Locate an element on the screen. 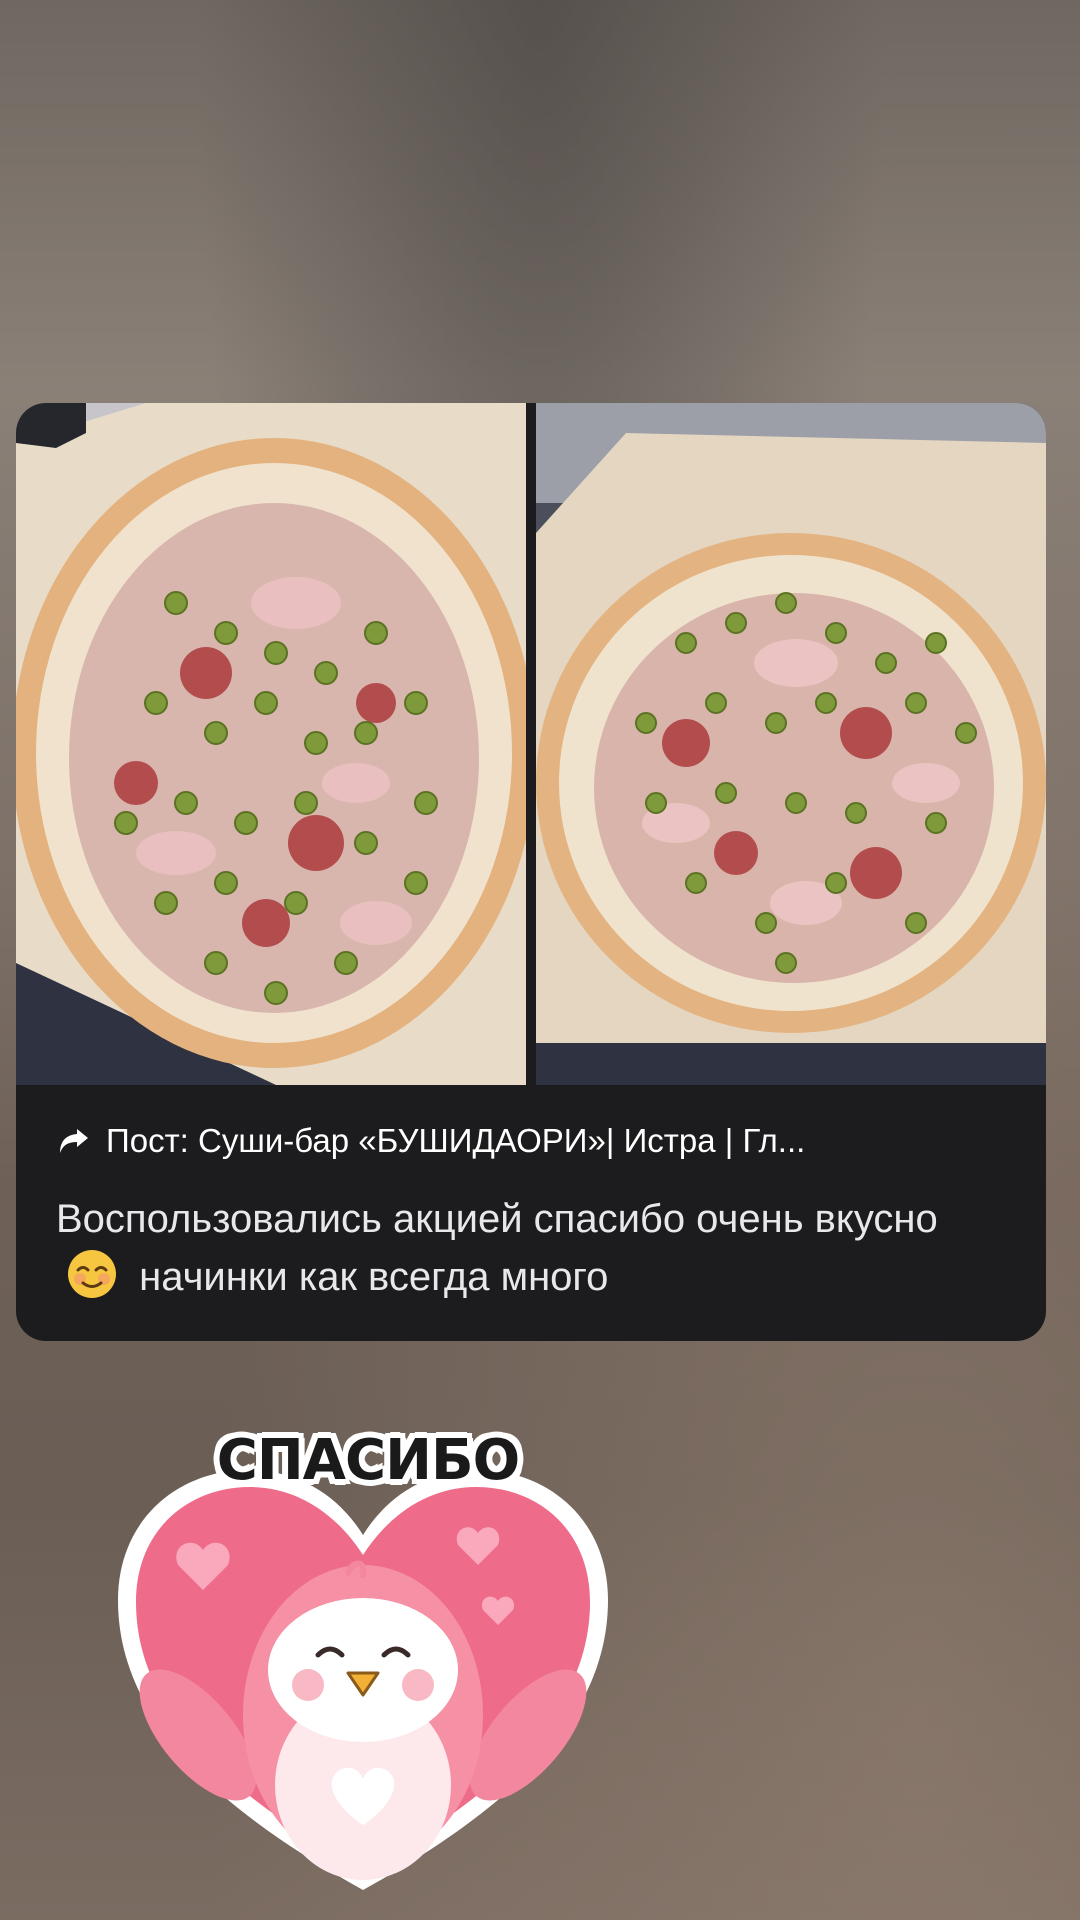 The image size is (1080, 1920). message-text-part-2: начинки как всегда много is located at coordinates (374, 1277).